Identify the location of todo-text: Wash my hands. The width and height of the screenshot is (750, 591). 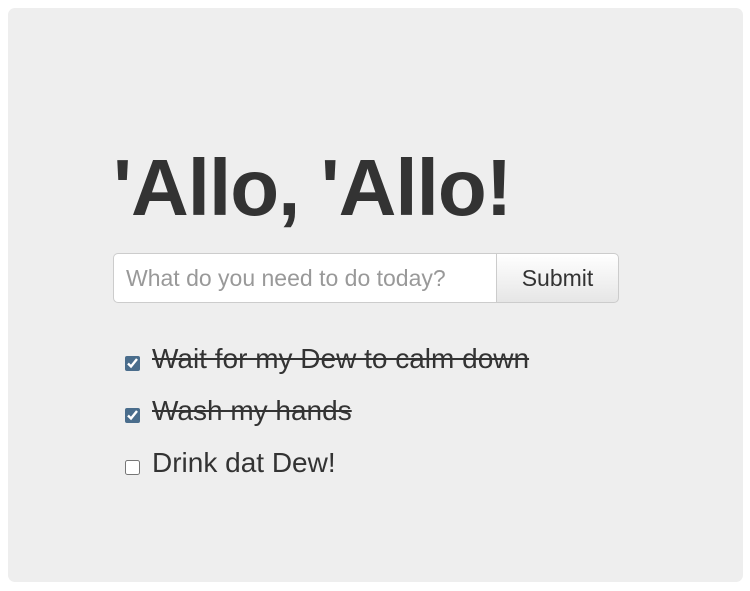
(252, 410).